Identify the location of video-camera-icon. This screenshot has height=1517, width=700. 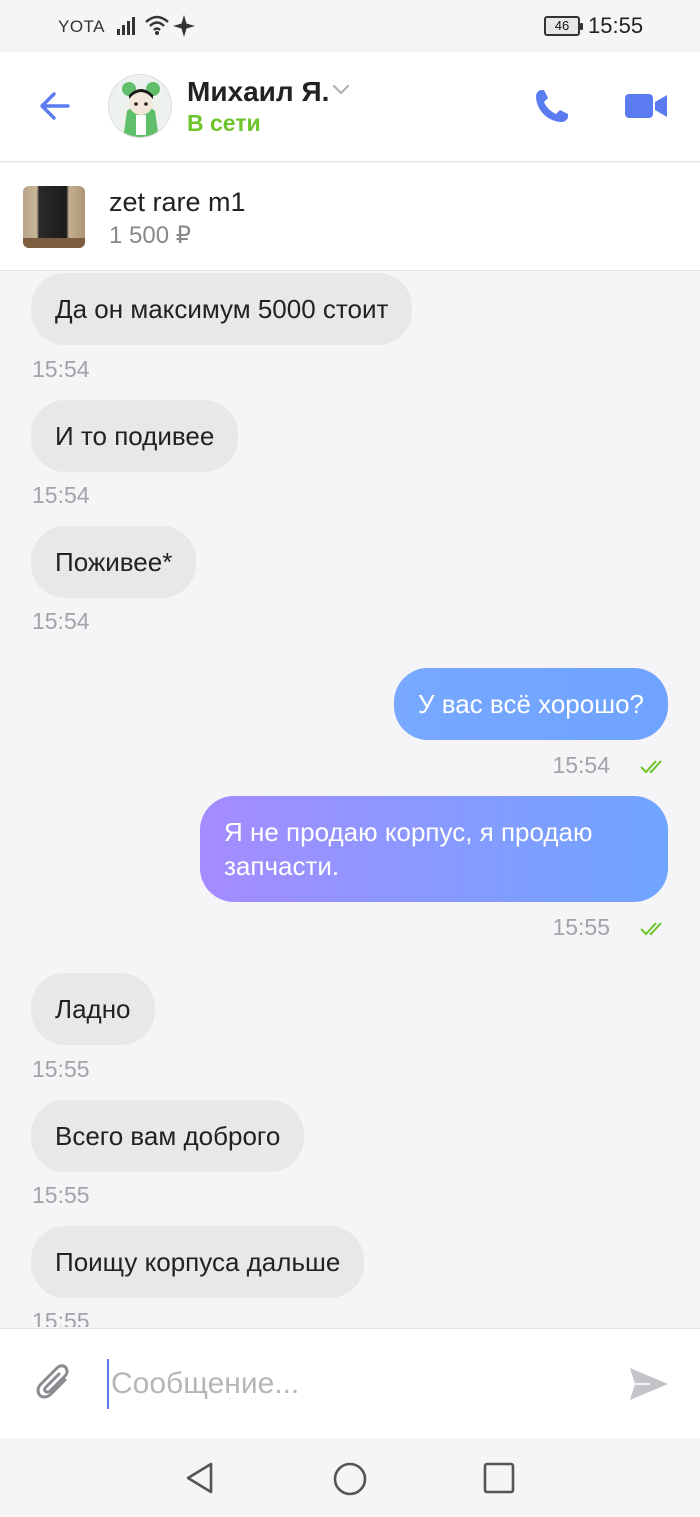
(646, 106).